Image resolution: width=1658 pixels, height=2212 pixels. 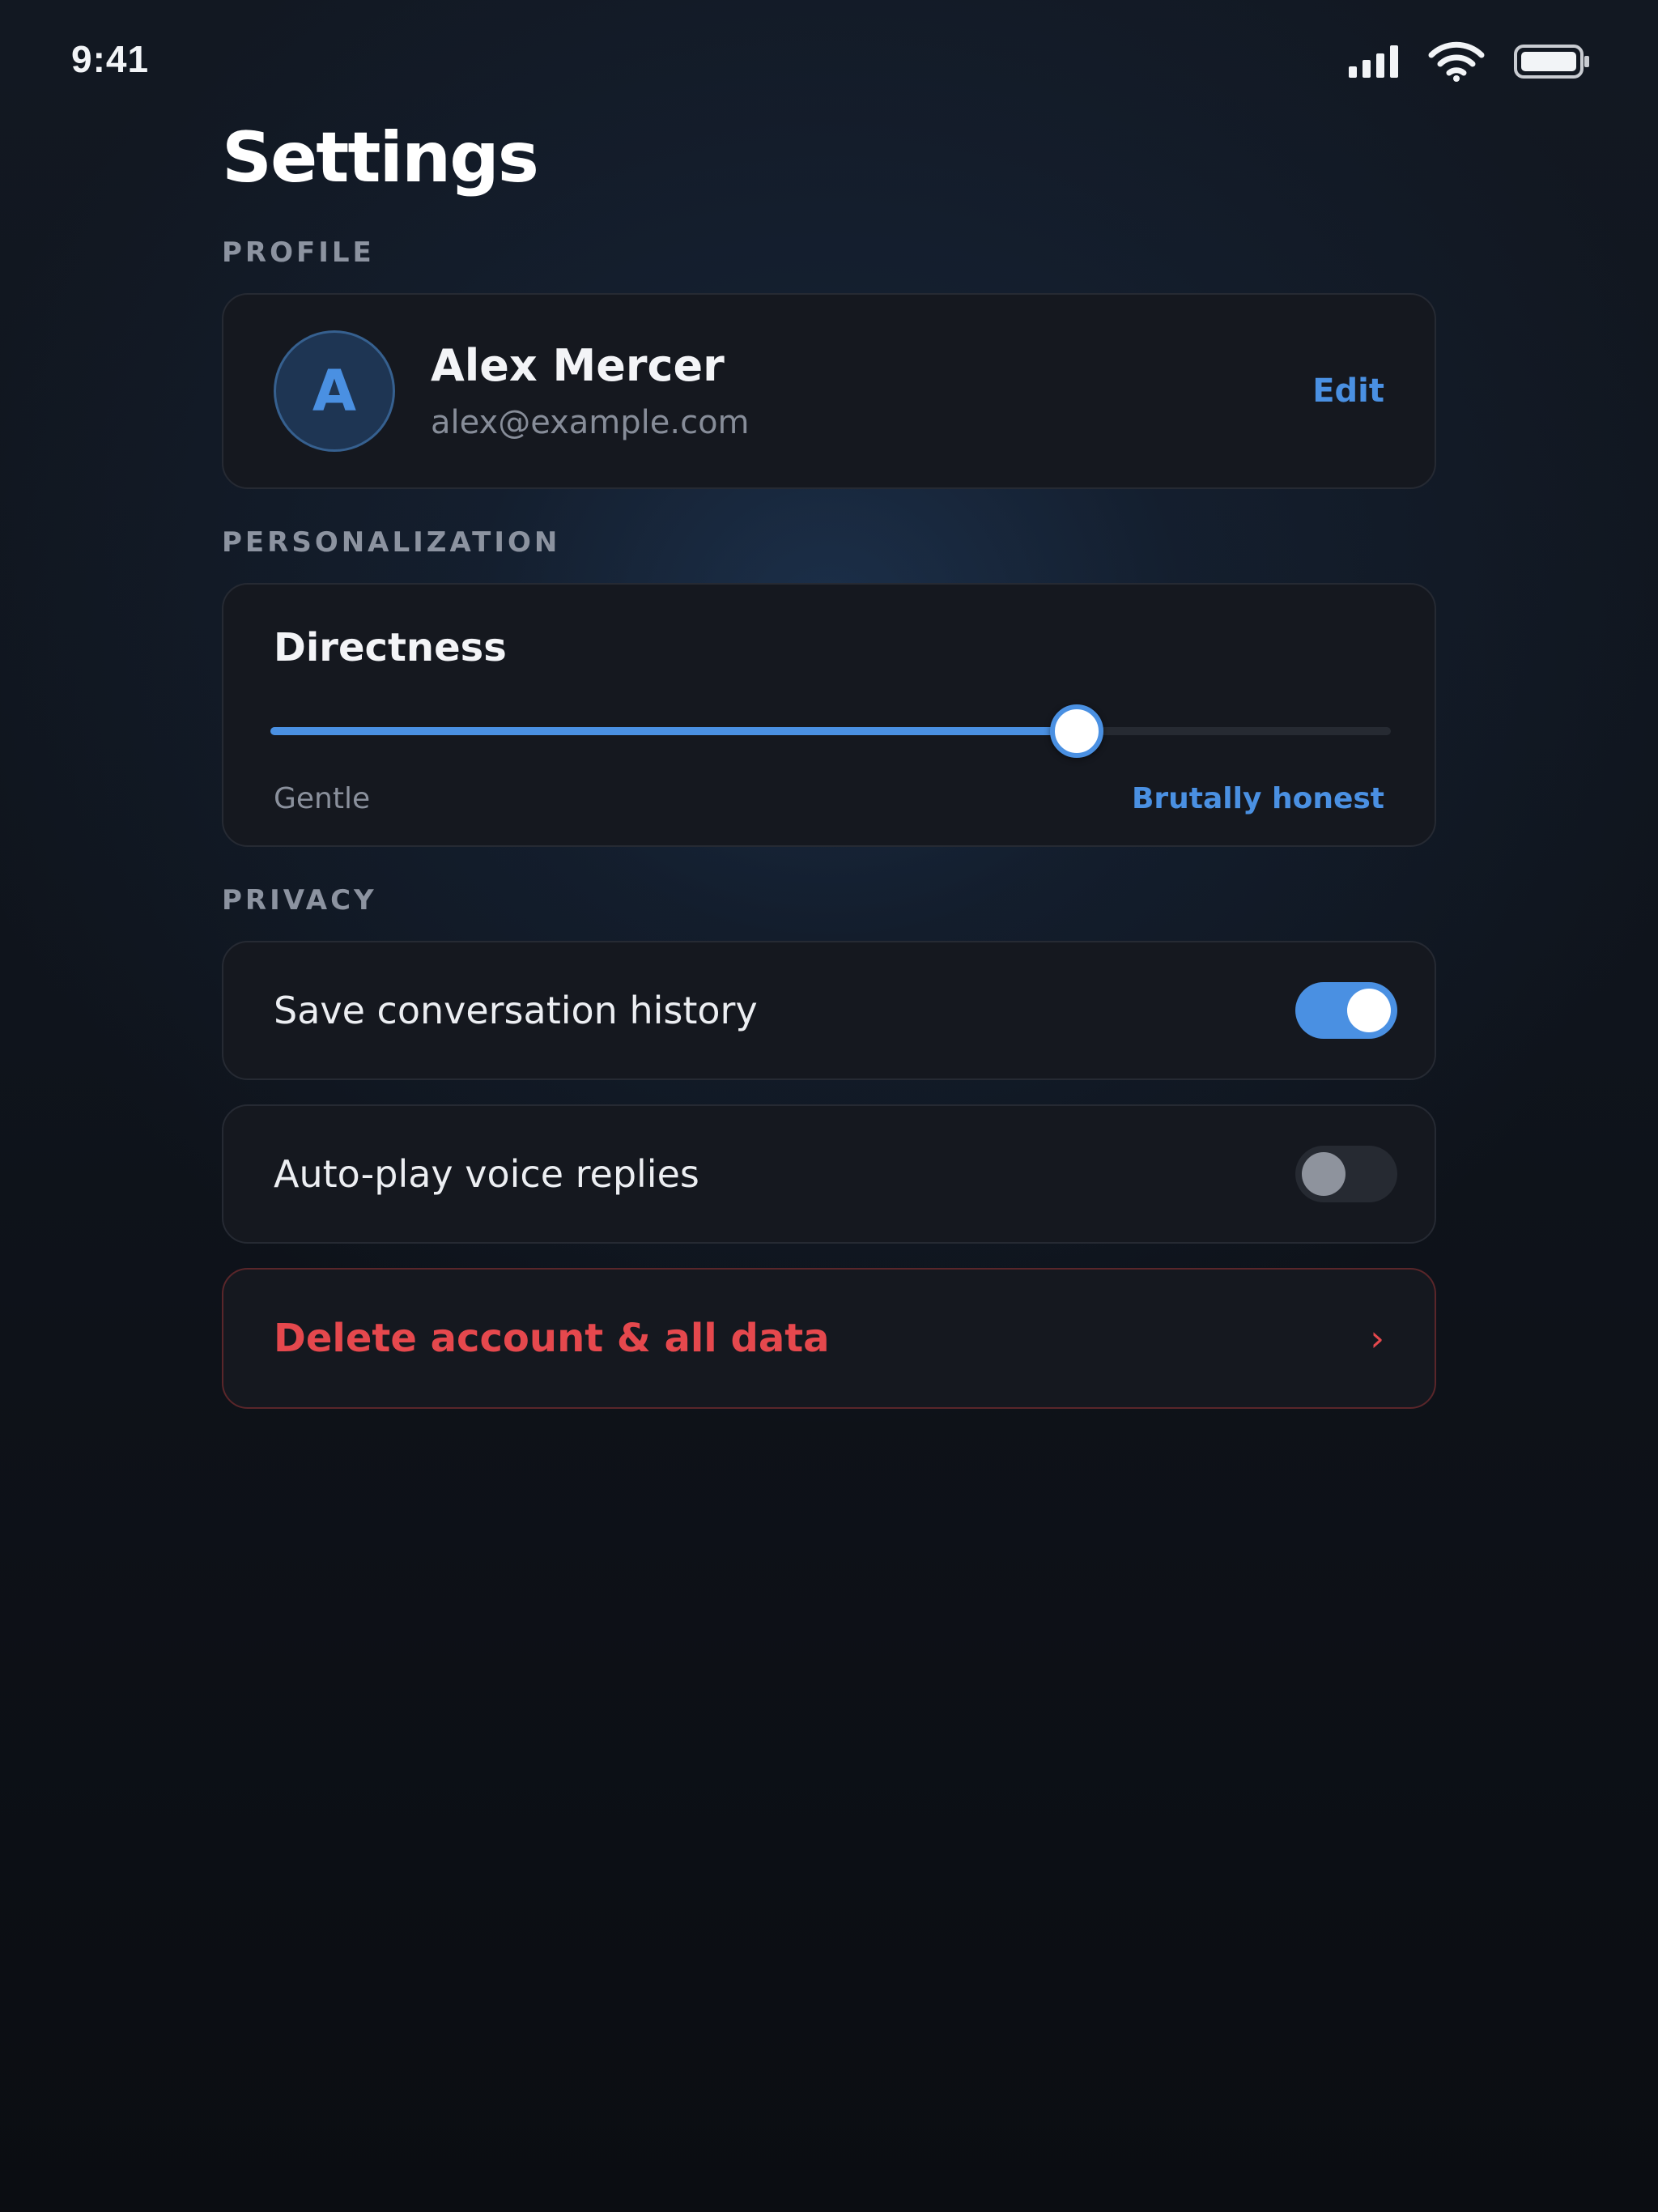 I want to click on cellular-signal-icon, so click(x=1373, y=62).